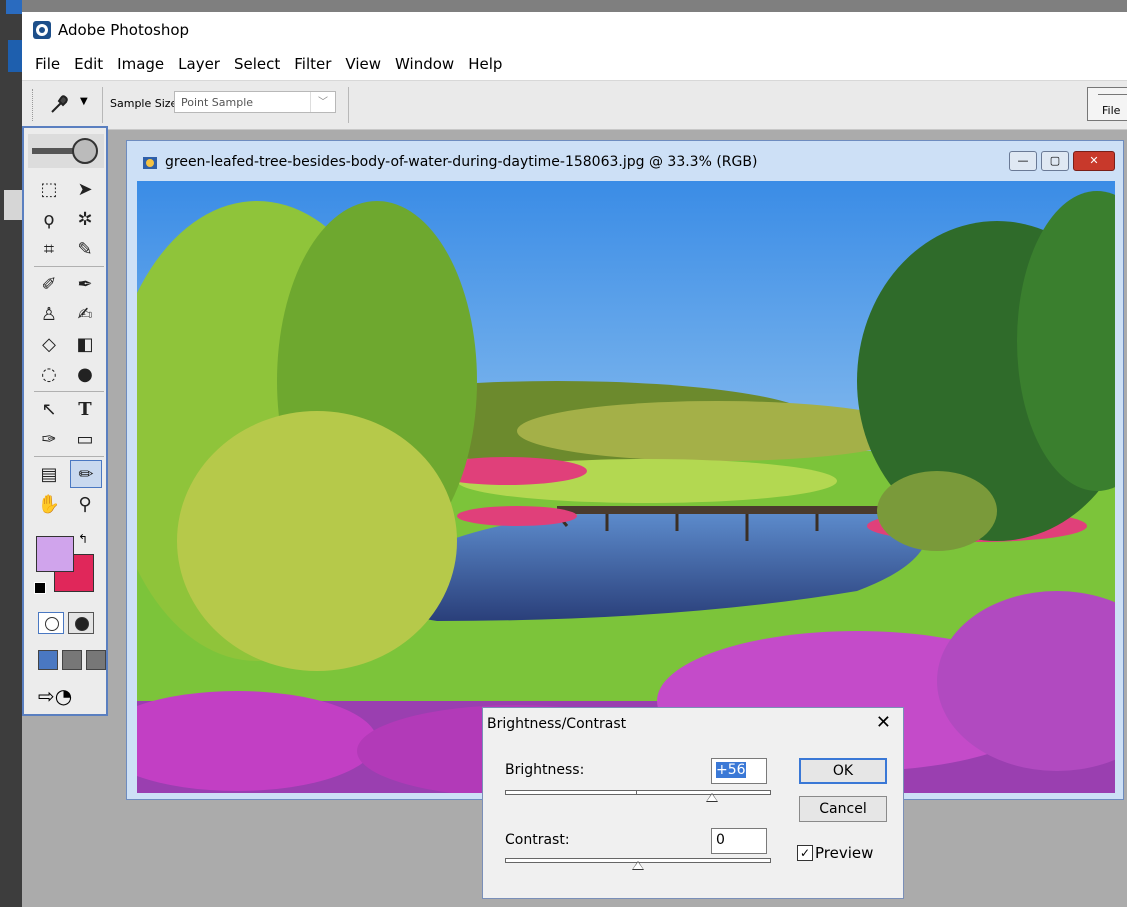  I want to click on document-icon, so click(150, 163).